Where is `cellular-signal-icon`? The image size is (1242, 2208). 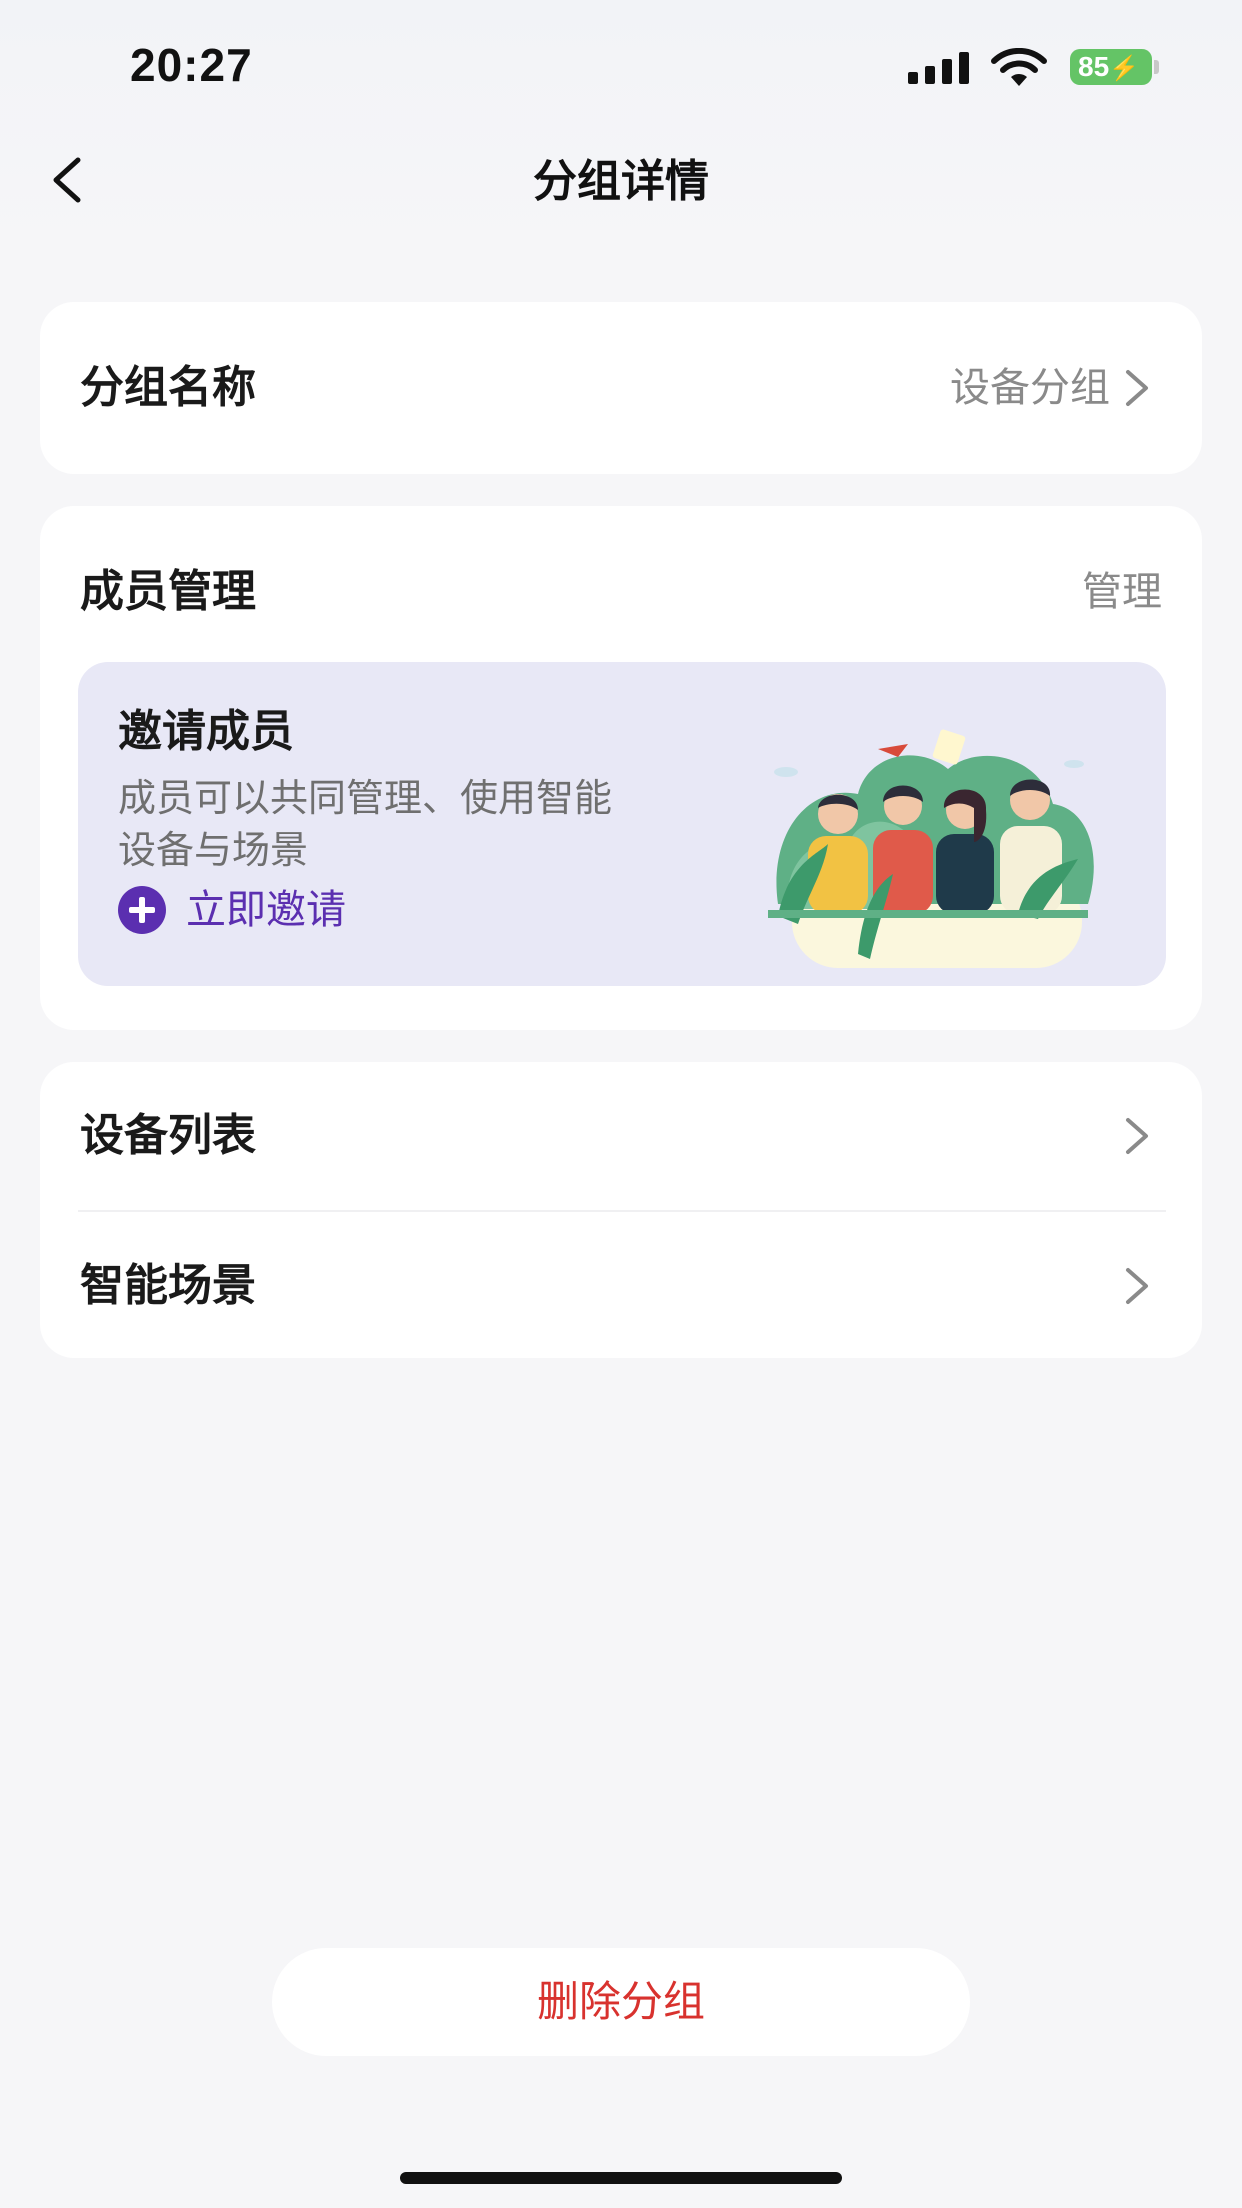 cellular-signal-icon is located at coordinates (939, 68).